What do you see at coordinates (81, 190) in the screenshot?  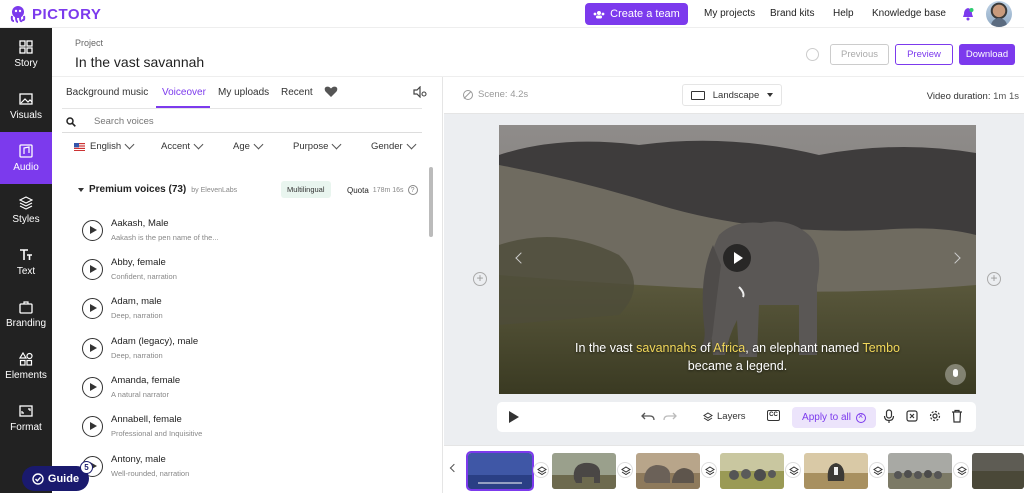 I see `collapse-caret-icon` at bounding box center [81, 190].